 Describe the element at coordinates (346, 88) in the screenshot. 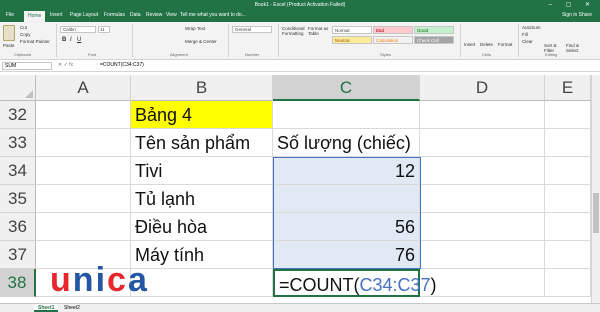

I see `column-header-c: C` at that location.